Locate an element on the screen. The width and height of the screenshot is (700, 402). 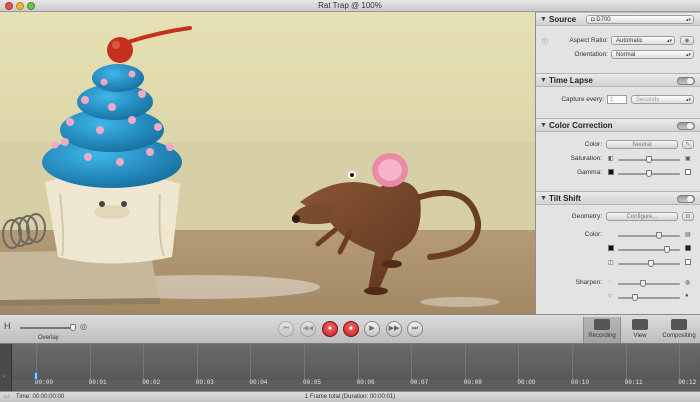
color-high-icon: ▤ is located at coordinates (688, 235).